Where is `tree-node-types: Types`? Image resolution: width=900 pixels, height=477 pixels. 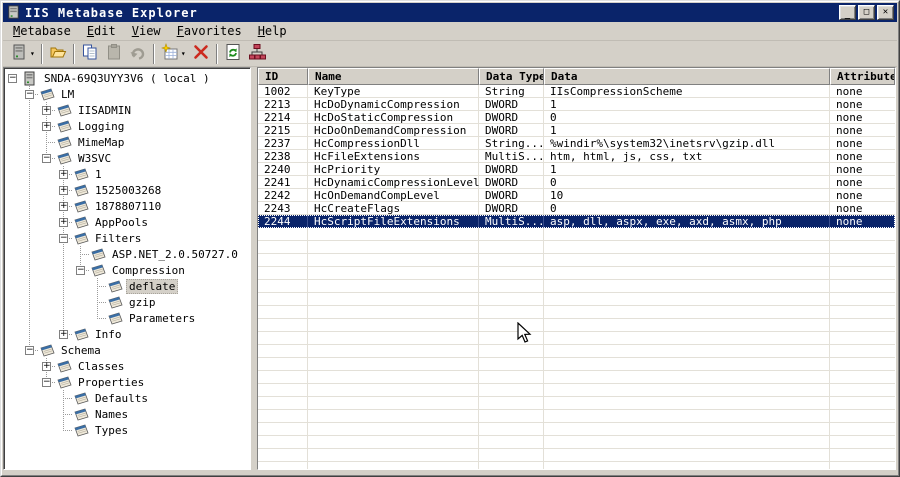
tree-node-types: Types is located at coordinates (127, 430).